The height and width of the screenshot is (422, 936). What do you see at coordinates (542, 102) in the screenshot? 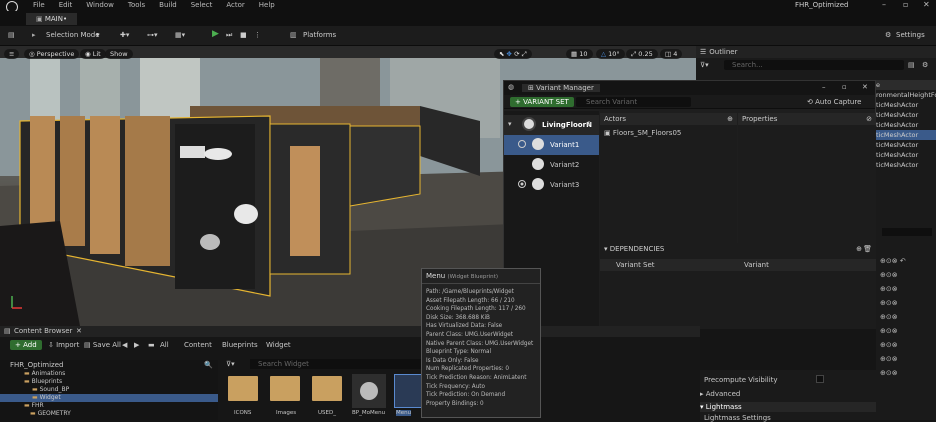
I see `add-variant-set-button: + VARIANT SET` at bounding box center [542, 102].